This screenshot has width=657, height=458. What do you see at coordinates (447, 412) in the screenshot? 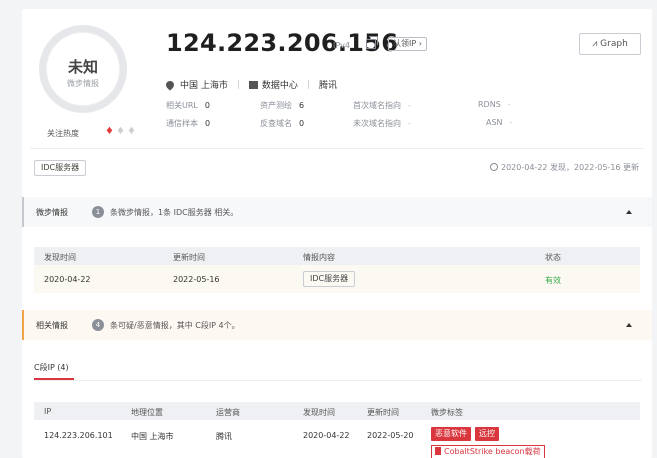
I see `col-tags: 微步标签` at bounding box center [447, 412].